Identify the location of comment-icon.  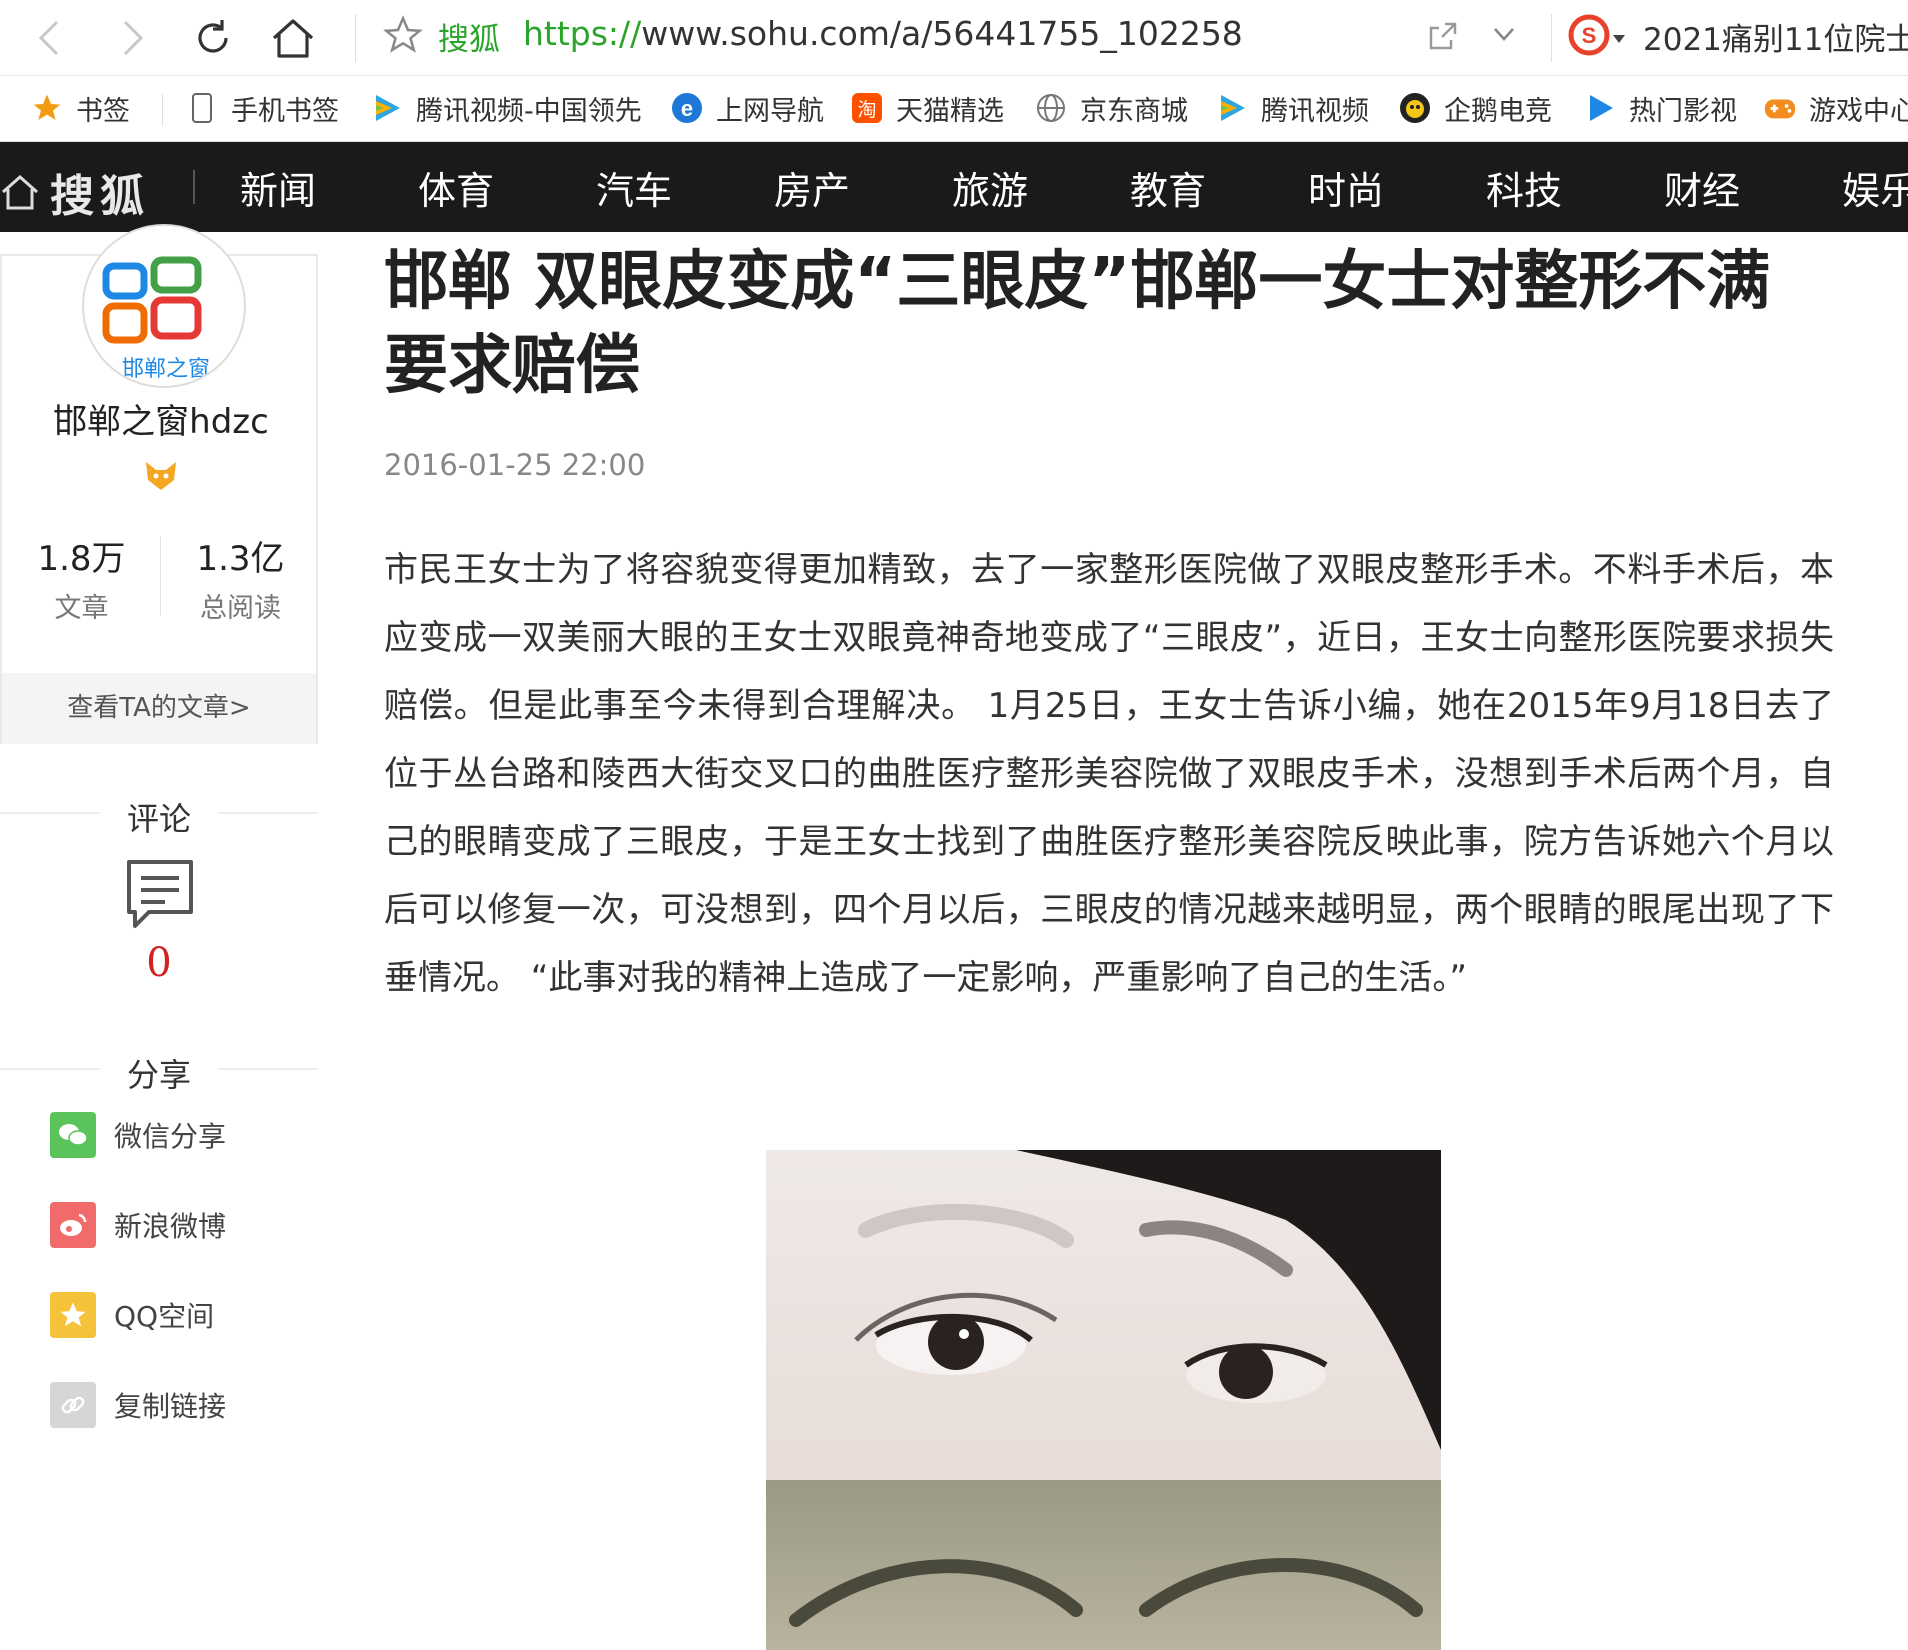
(160, 896).